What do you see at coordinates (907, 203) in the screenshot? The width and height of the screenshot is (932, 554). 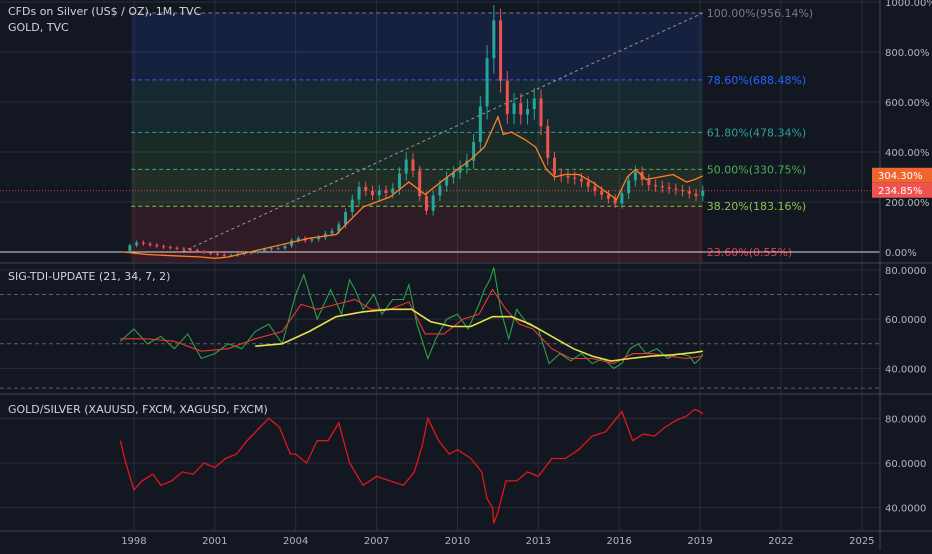 I see `y-tick-label: 200.00%` at bounding box center [907, 203].